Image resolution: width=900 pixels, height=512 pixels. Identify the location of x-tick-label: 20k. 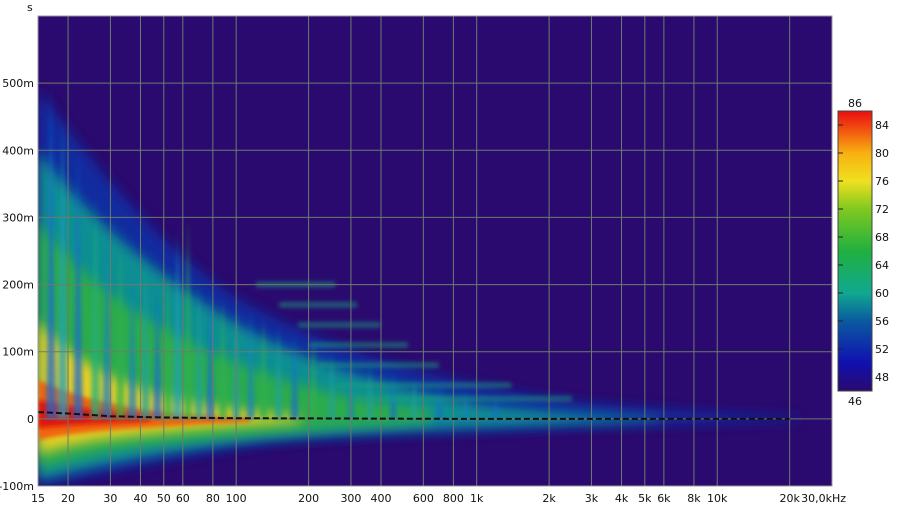
(789, 498).